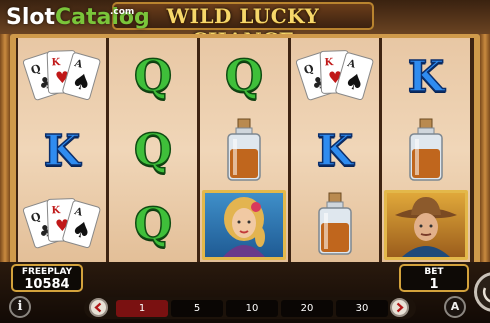 The width and height of the screenshot is (490, 323). I want to click on woman-symbol, so click(244, 224).